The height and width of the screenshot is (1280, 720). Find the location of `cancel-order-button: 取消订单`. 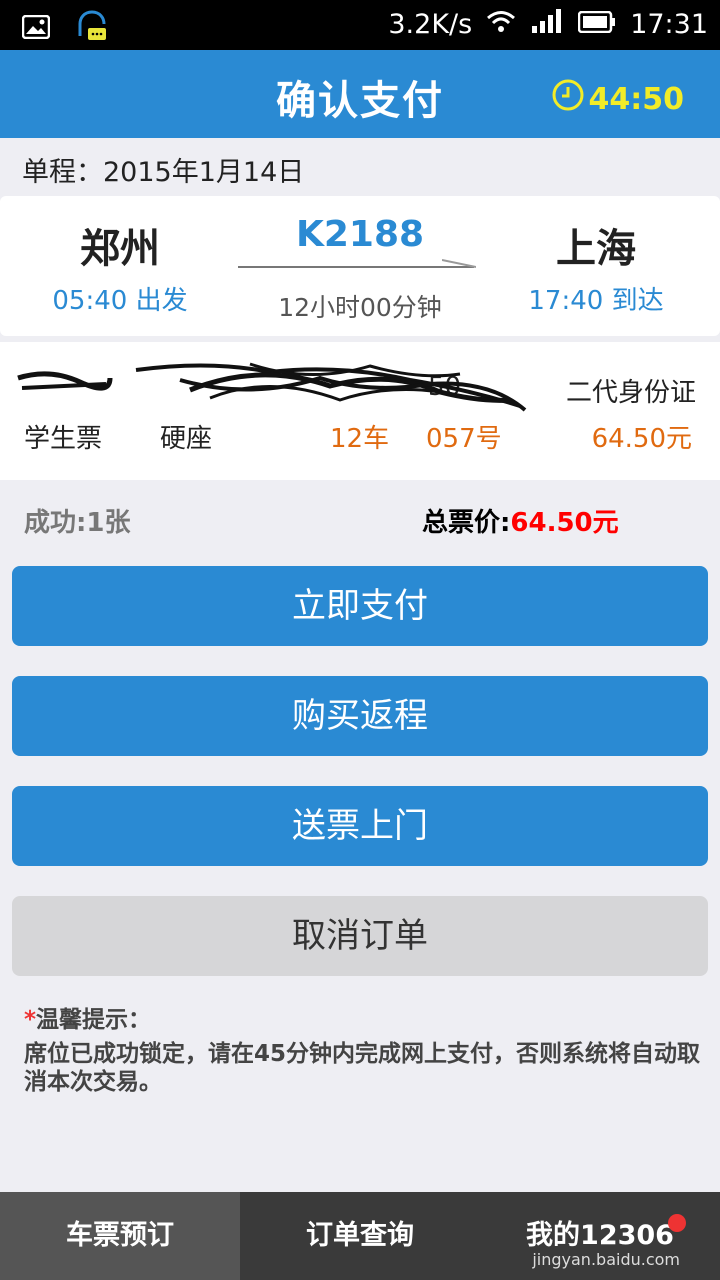

cancel-order-button: 取消订单 is located at coordinates (360, 936).